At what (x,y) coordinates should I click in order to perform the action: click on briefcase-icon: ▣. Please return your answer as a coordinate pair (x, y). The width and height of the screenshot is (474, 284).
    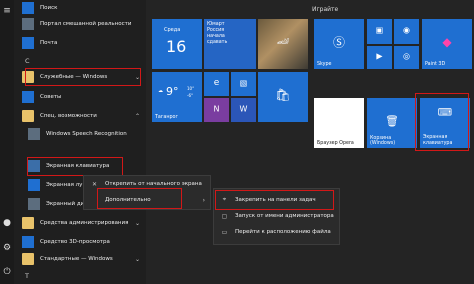
    Looking at the image, I should click on (379, 30).